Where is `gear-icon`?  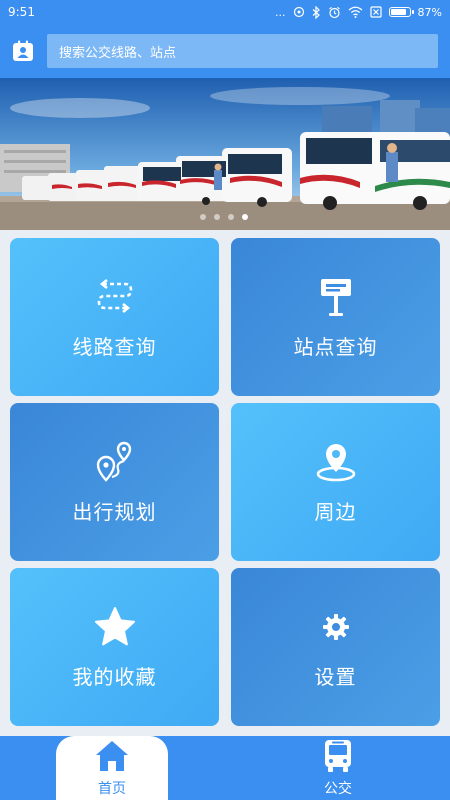 gear-icon is located at coordinates (336, 627).